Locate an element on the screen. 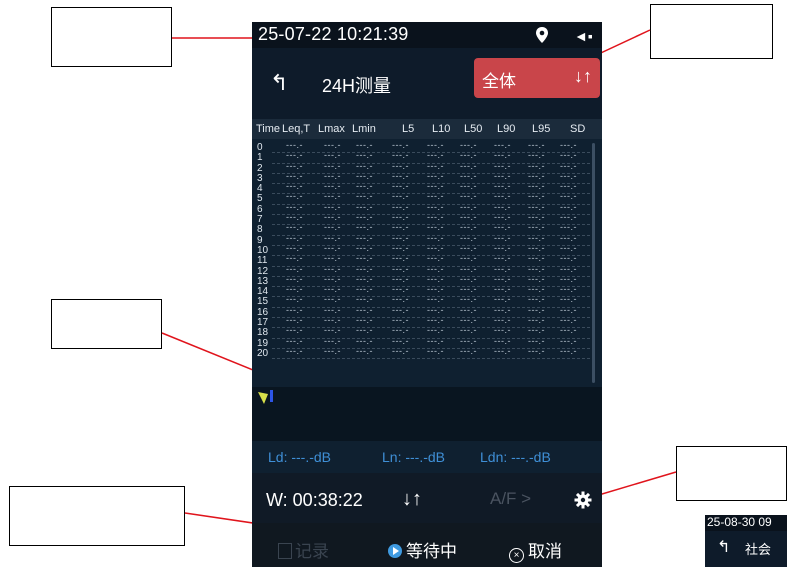 The image size is (787, 567). column-header: L10 is located at coordinates (441, 129).